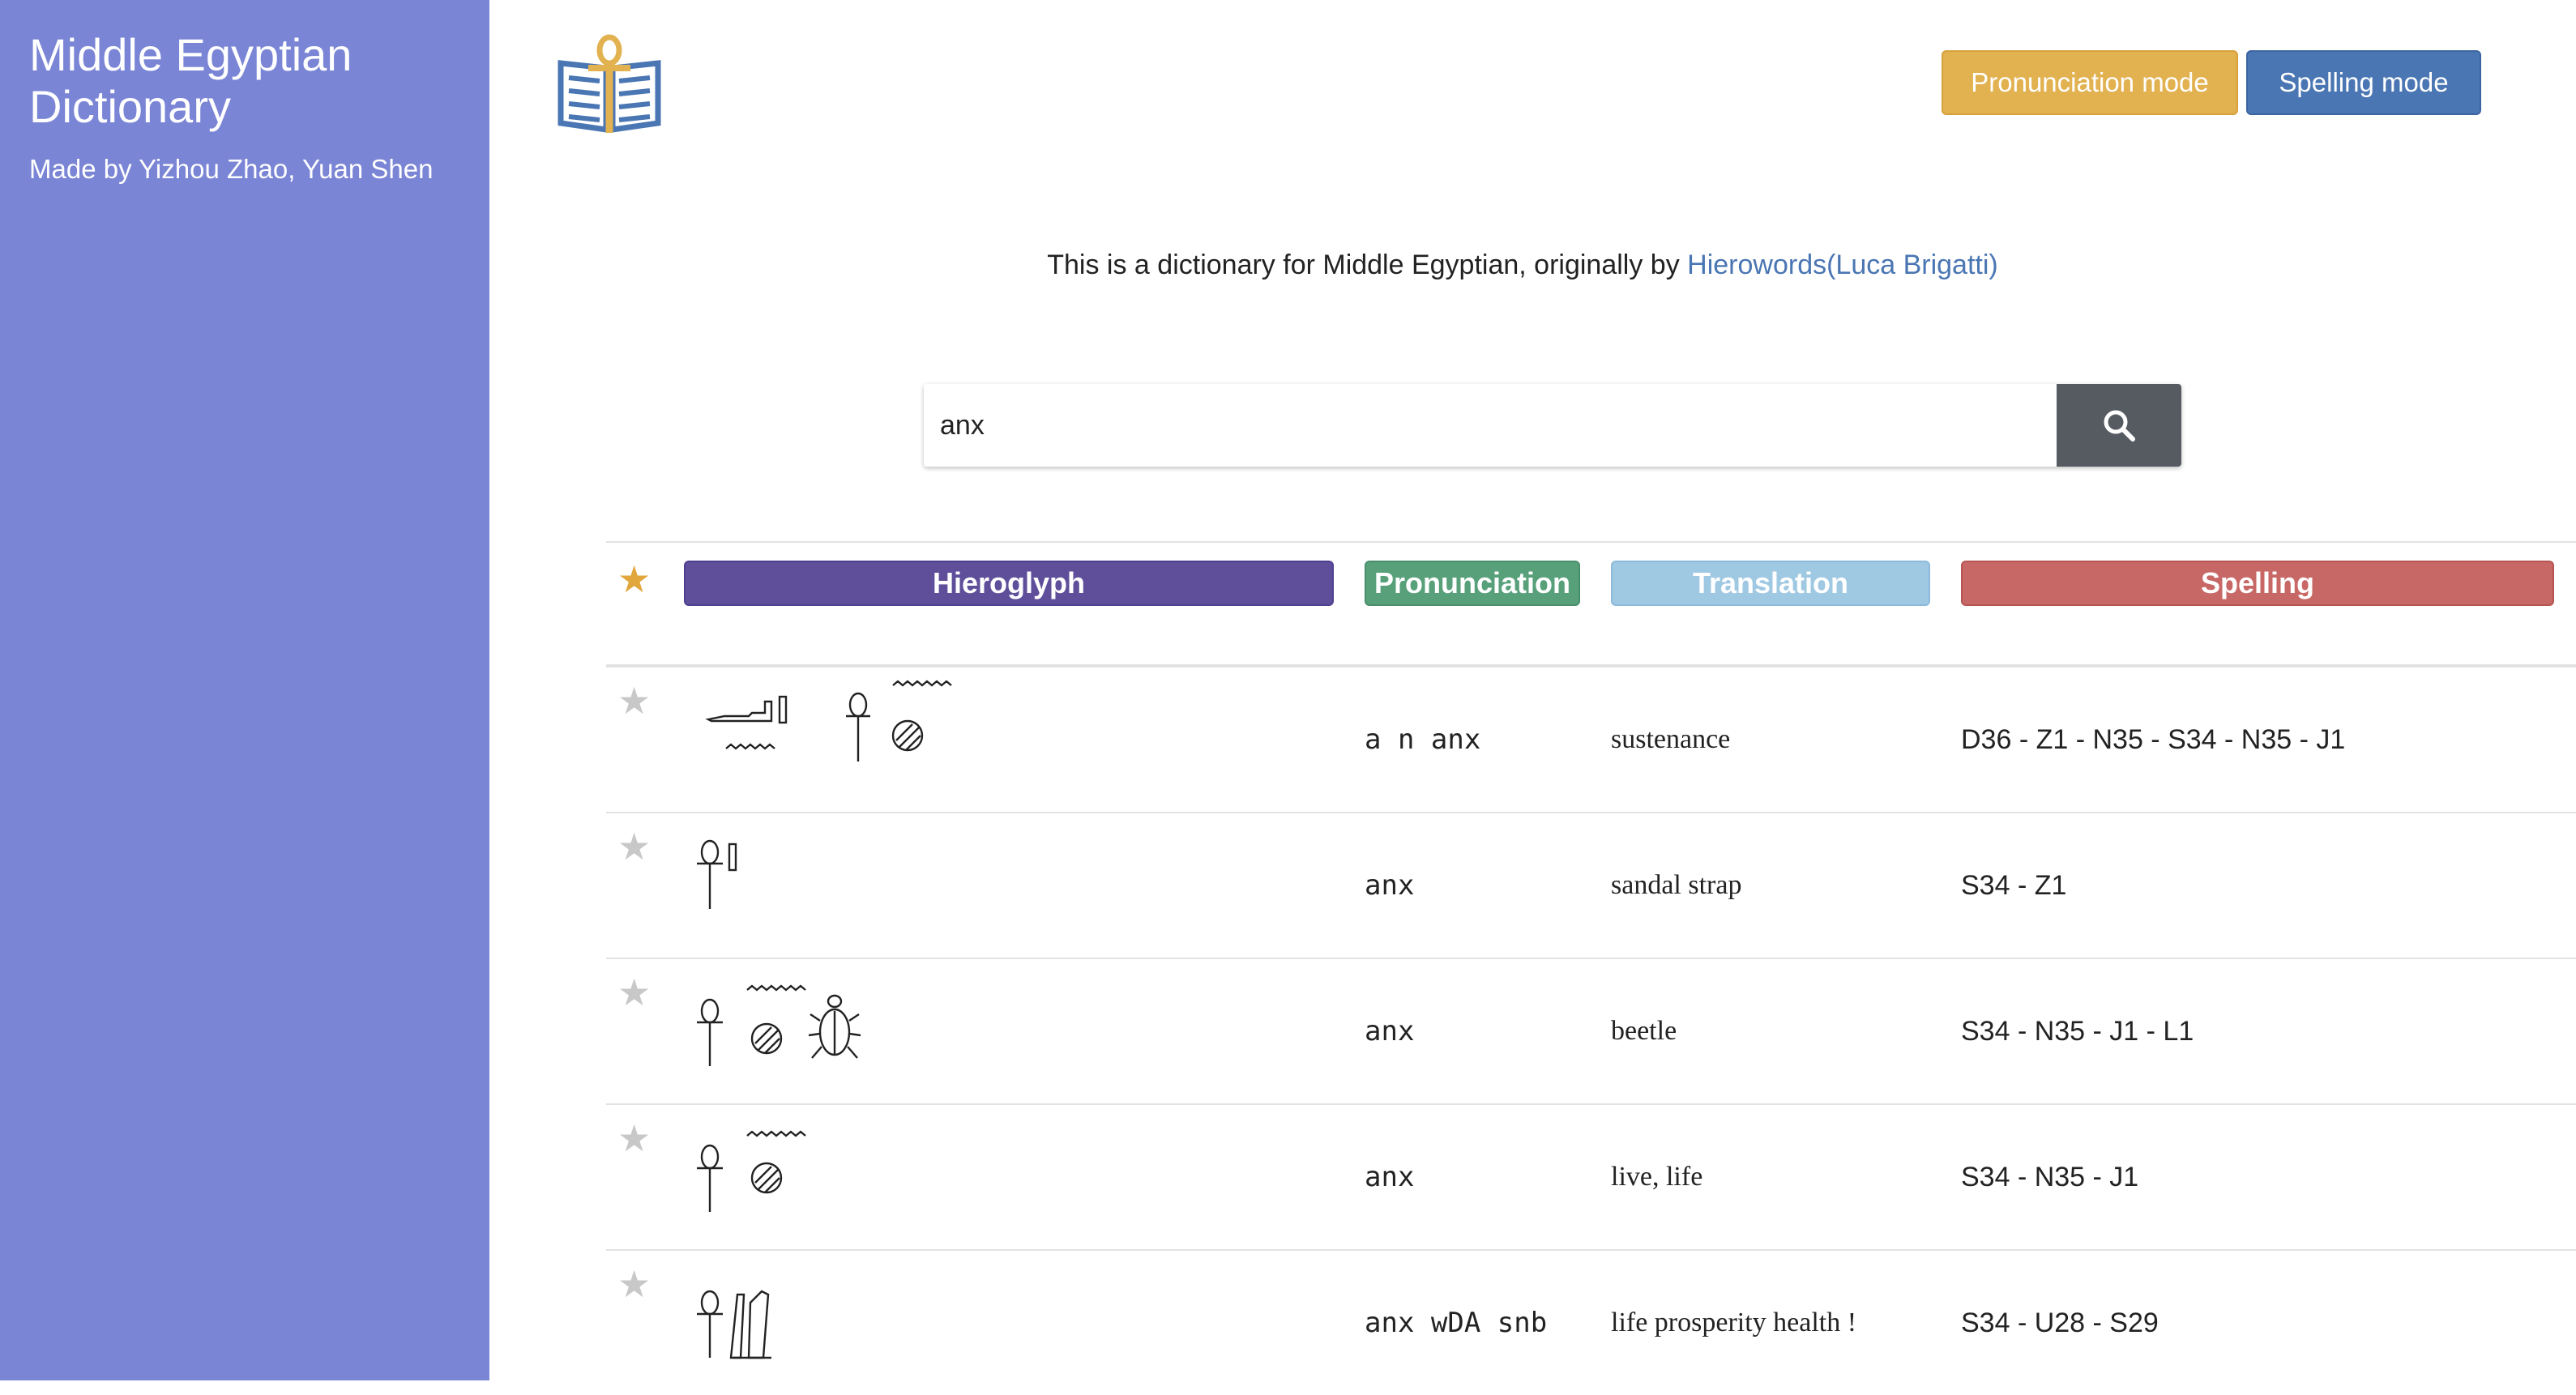 The image size is (2576, 1395). What do you see at coordinates (1657, 1177) in the screenshot?
I see `translation-cell: live, life` at bounding box center [1657, 1177].